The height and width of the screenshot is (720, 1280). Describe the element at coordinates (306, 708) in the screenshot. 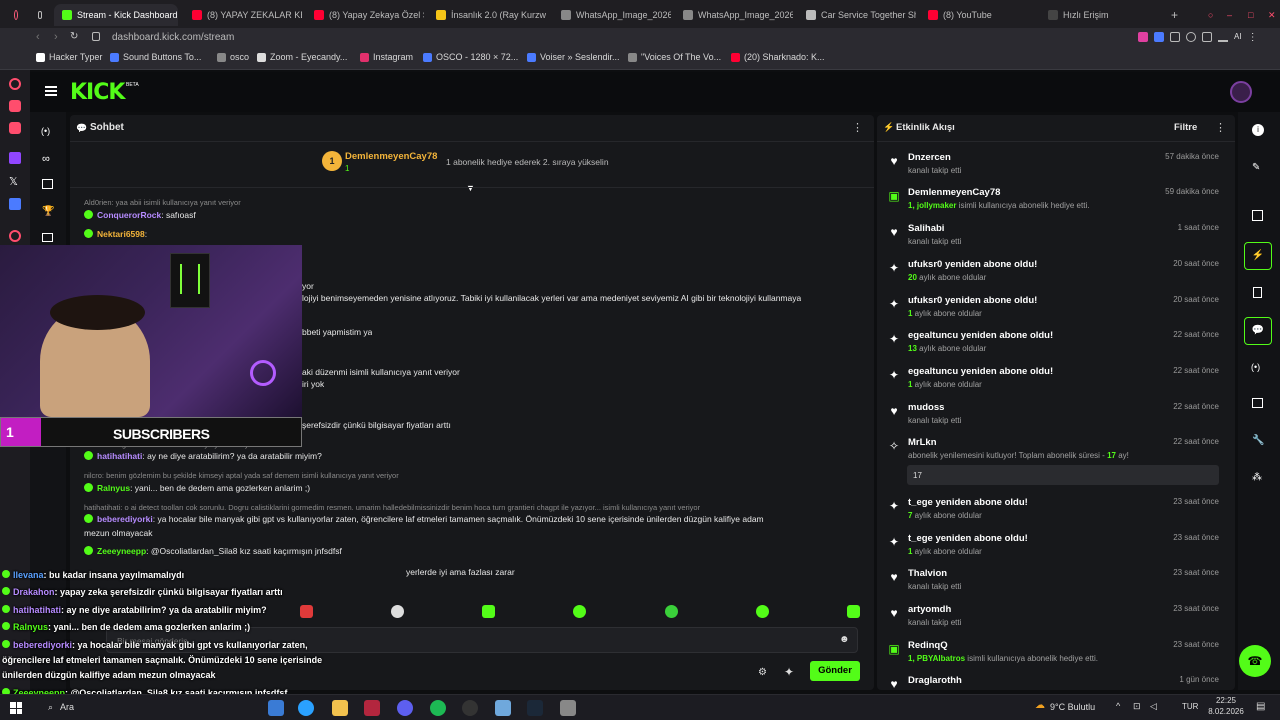

I see `edge-icon` at that location.